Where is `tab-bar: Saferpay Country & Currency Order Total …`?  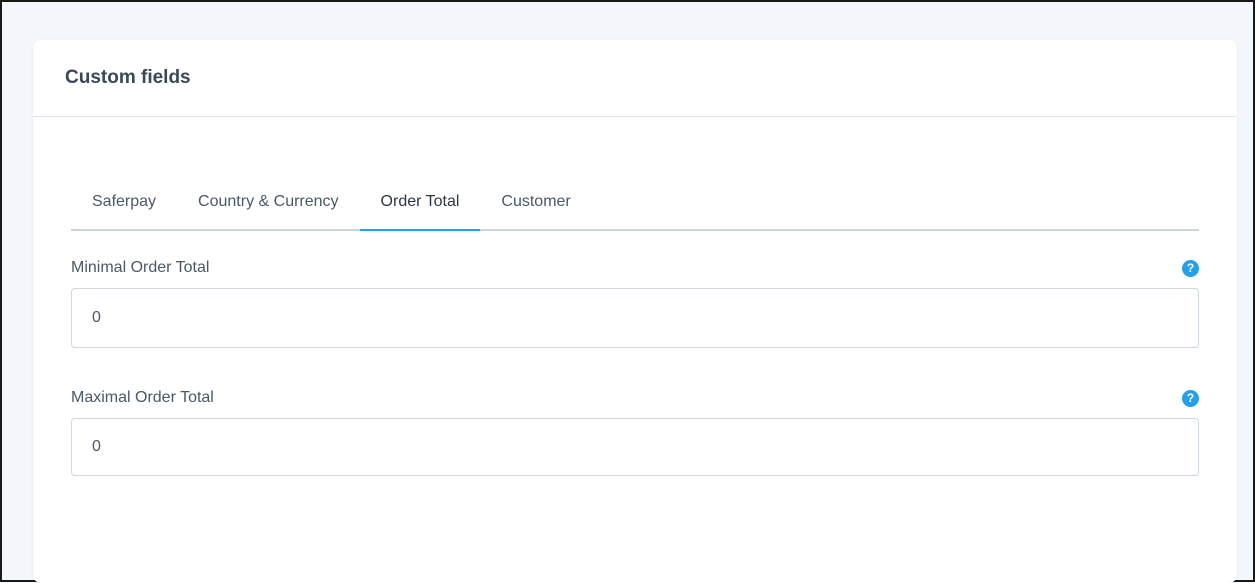 tab-bar: Saferpay Country & Currency Order Total … is located at coordinates (635, 201).